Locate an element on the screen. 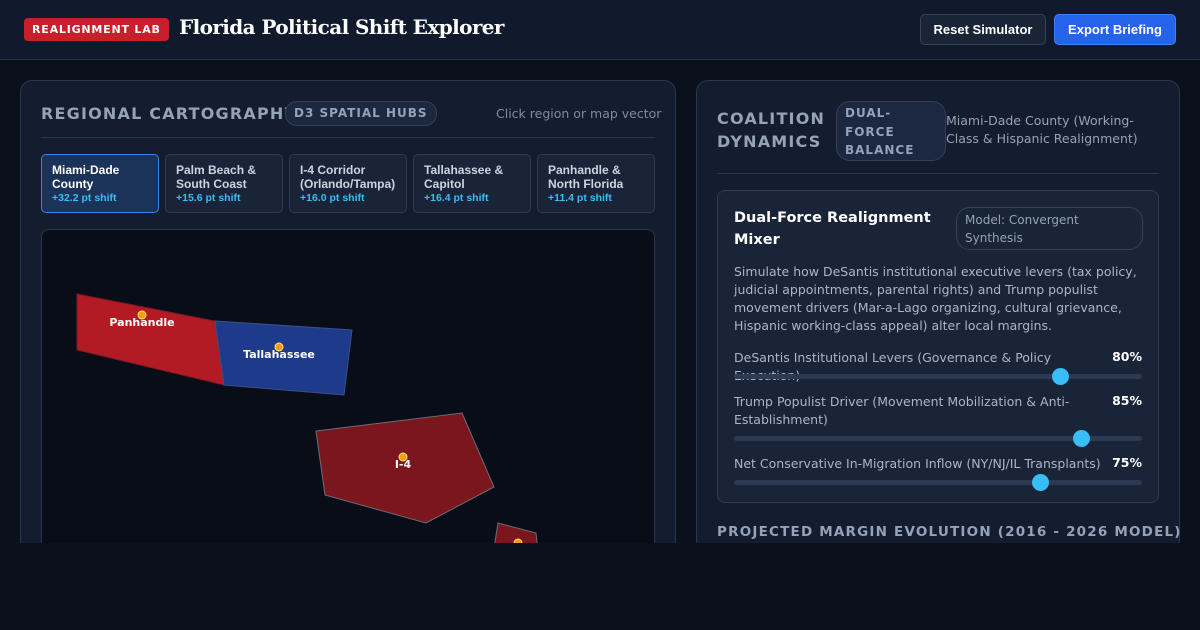 This screenshot has width=1200, height=630. coalition-divider is located at coordinates (938, 173).